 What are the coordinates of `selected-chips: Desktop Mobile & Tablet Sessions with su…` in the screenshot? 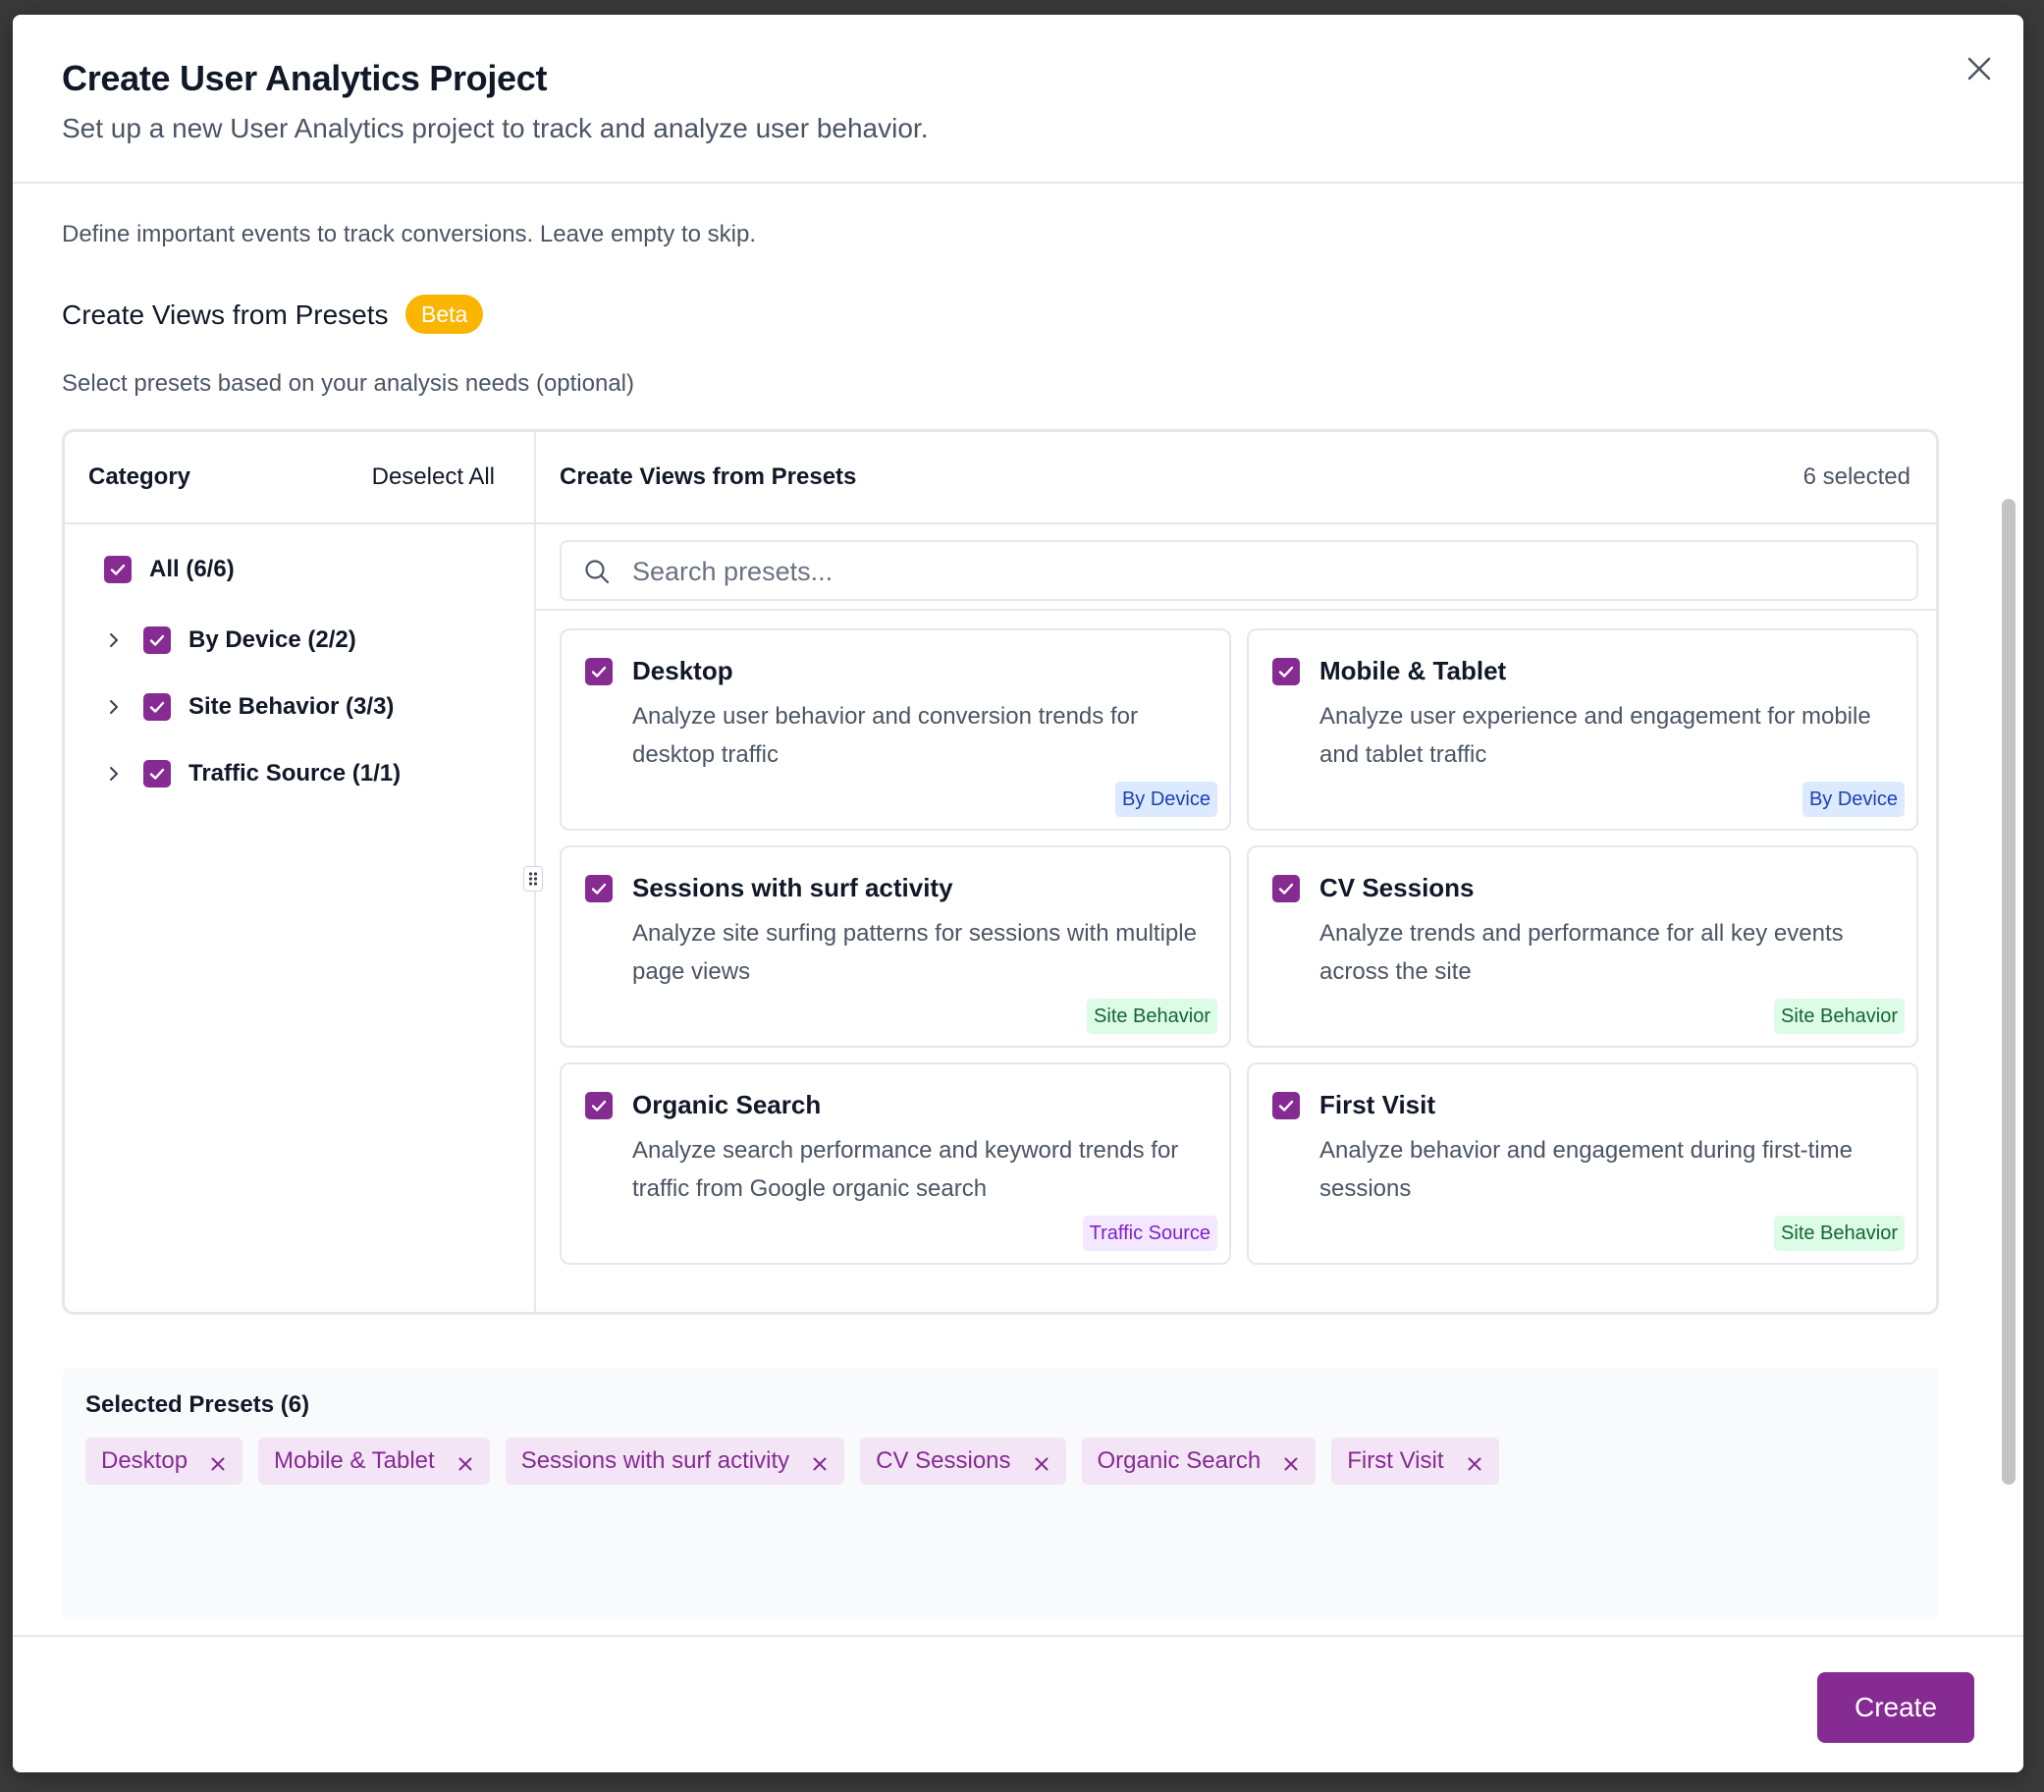 It's located at (792, 1461).